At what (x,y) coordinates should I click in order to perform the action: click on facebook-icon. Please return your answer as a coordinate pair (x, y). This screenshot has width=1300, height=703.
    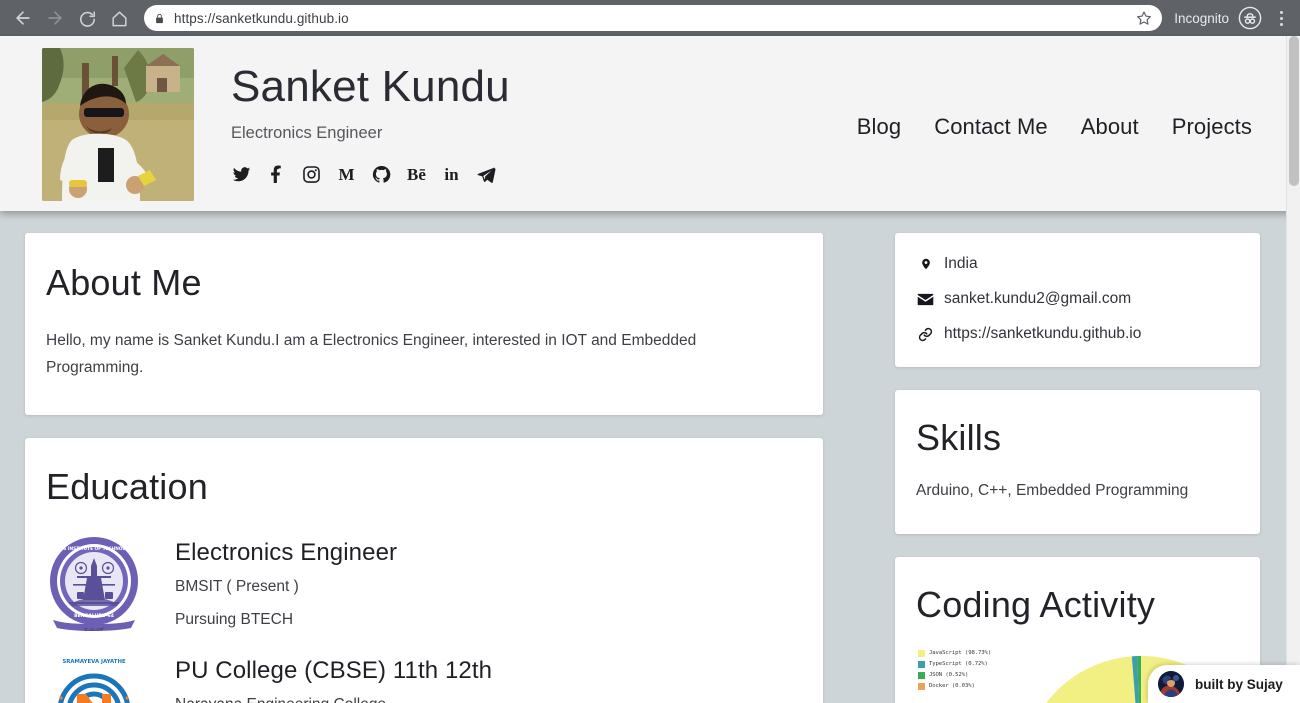
    Looking at the image, I should click on (276, 174).